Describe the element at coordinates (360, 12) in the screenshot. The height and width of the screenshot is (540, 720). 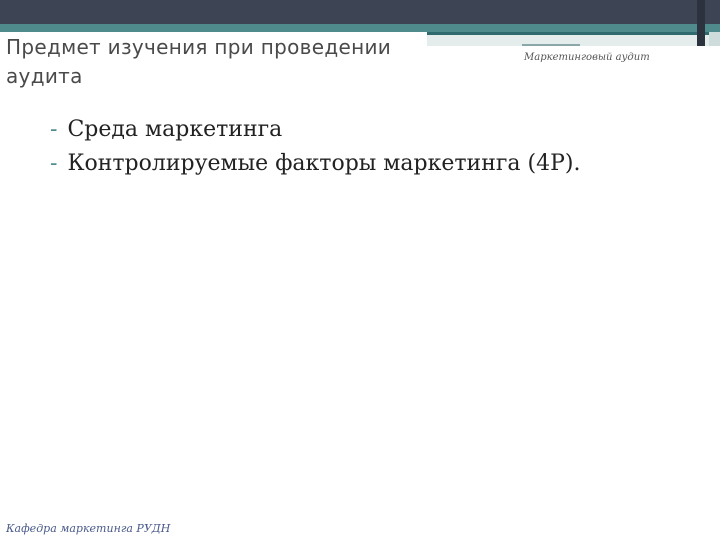
I see `top-decor-bar` at that location.